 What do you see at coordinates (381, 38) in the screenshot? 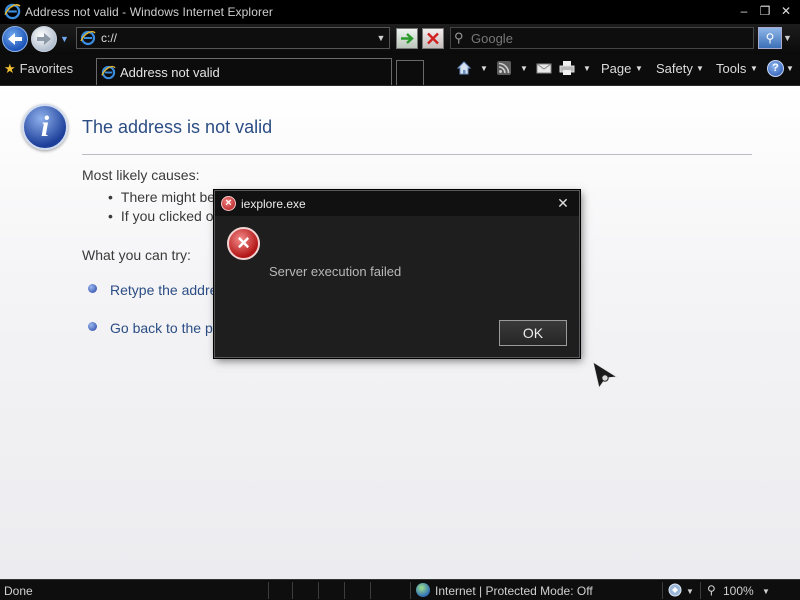
I see `address-dropdown-icon: ▼` at bounding box center [381, 38].